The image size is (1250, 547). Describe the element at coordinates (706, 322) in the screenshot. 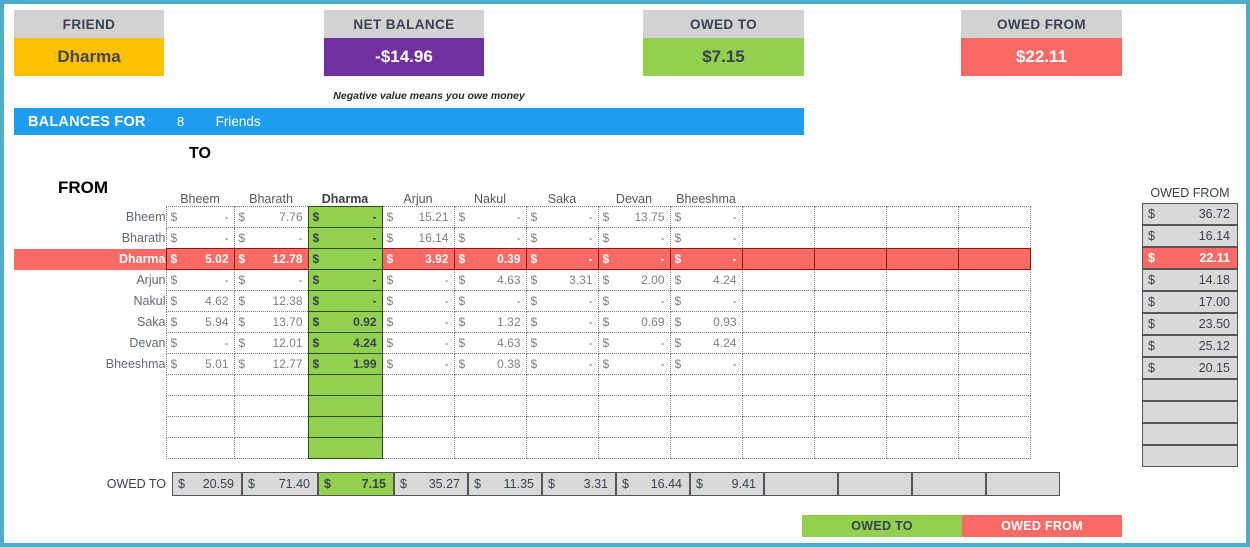

I see `matrix-cell: $0.93` at that location.